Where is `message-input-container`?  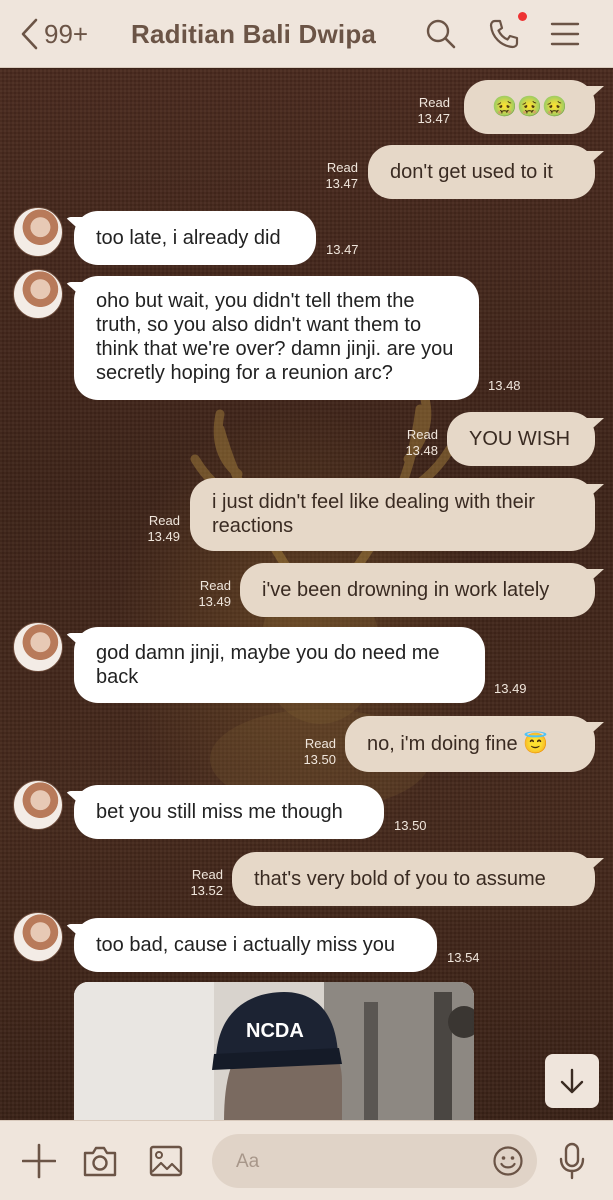
message-input-container is located at coordinates (374, 1162).